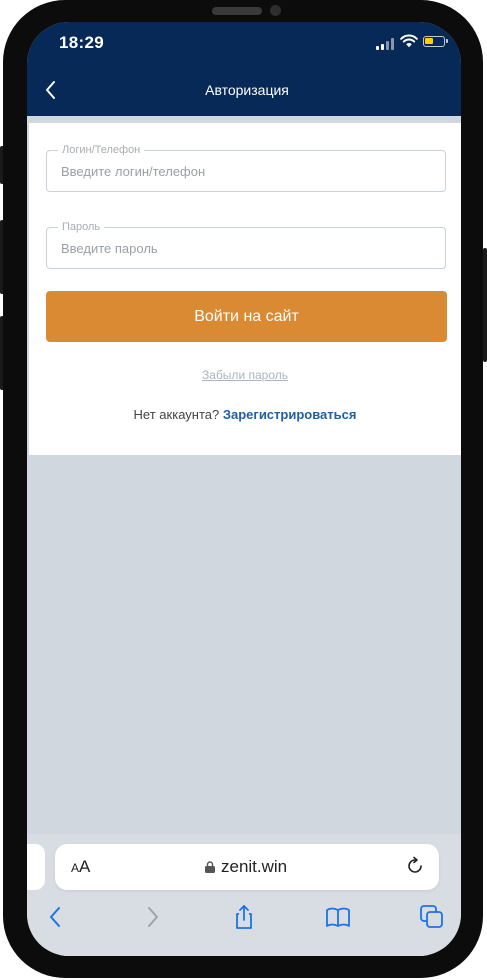 This screenshot has height=980, width=487. Describe the element at coordinates (275, 10) in the screenshot. I see `front-camera` at that location.